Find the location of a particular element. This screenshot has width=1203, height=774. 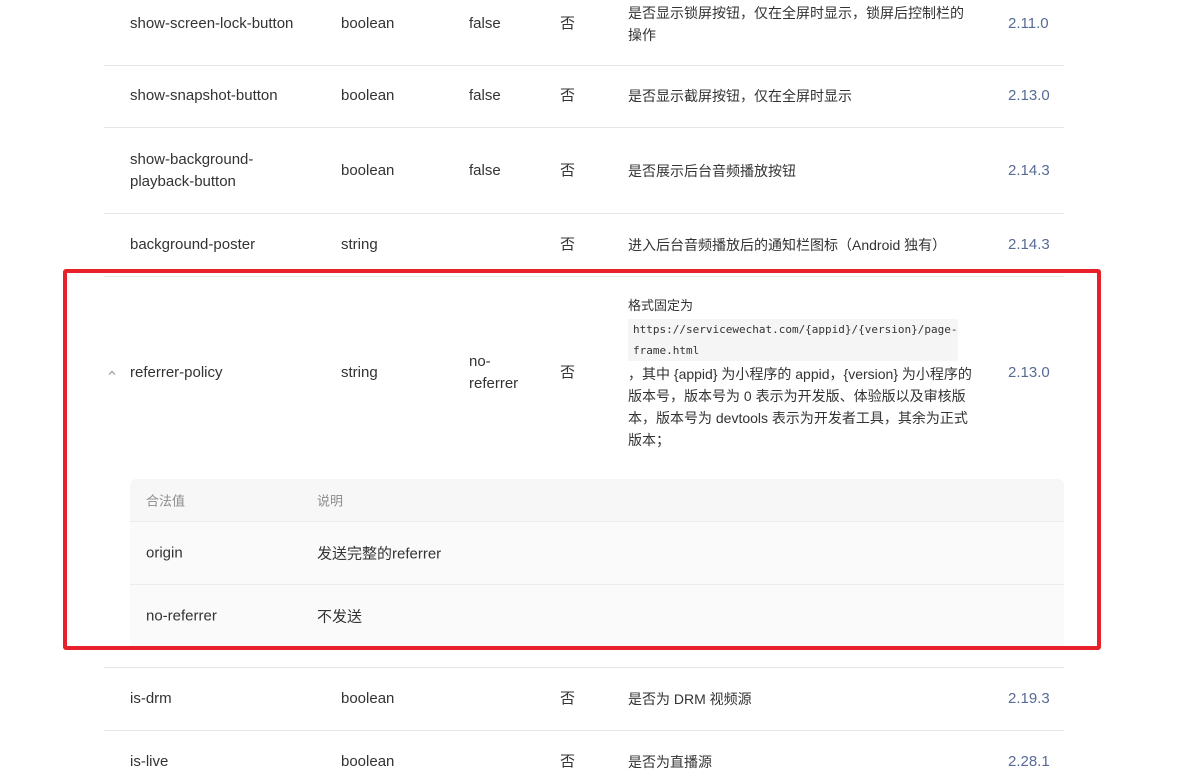

desc-prefix: 格式固定为 is located at coordinates (661, 305).